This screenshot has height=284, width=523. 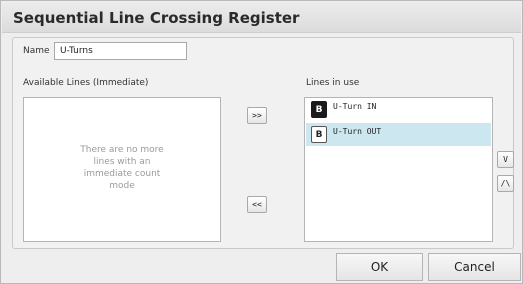 I want to click on name-input, so click(x=120, y=51).